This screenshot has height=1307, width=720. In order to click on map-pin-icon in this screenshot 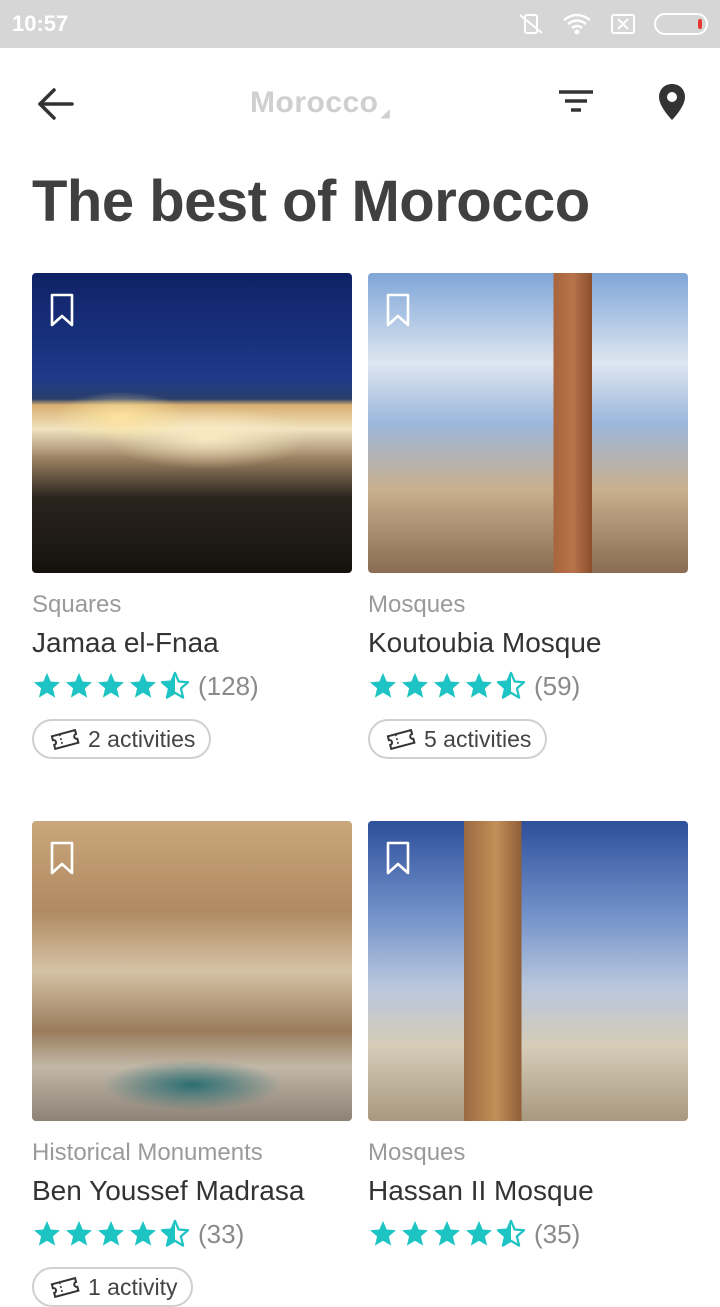, I will do `click(672, 102)`.